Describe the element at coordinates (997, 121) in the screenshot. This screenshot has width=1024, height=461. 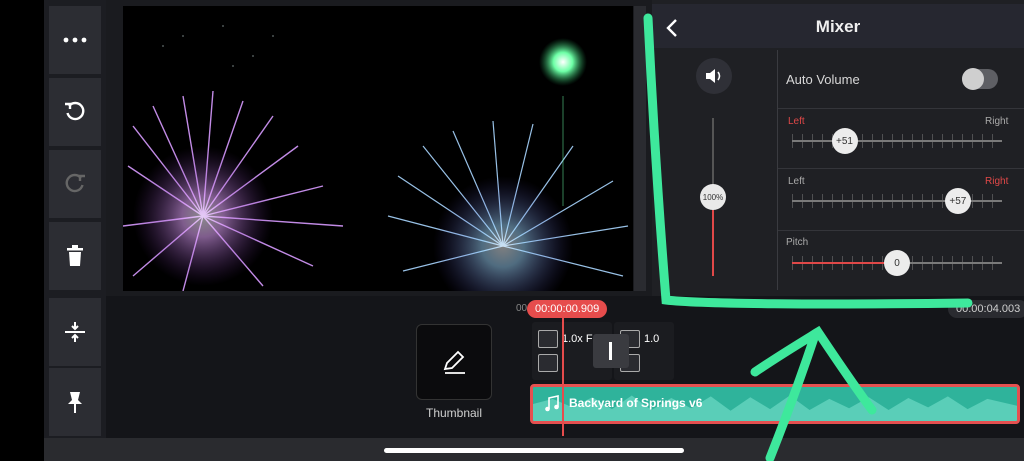
I see `pan1-right-label: Right` at that location.